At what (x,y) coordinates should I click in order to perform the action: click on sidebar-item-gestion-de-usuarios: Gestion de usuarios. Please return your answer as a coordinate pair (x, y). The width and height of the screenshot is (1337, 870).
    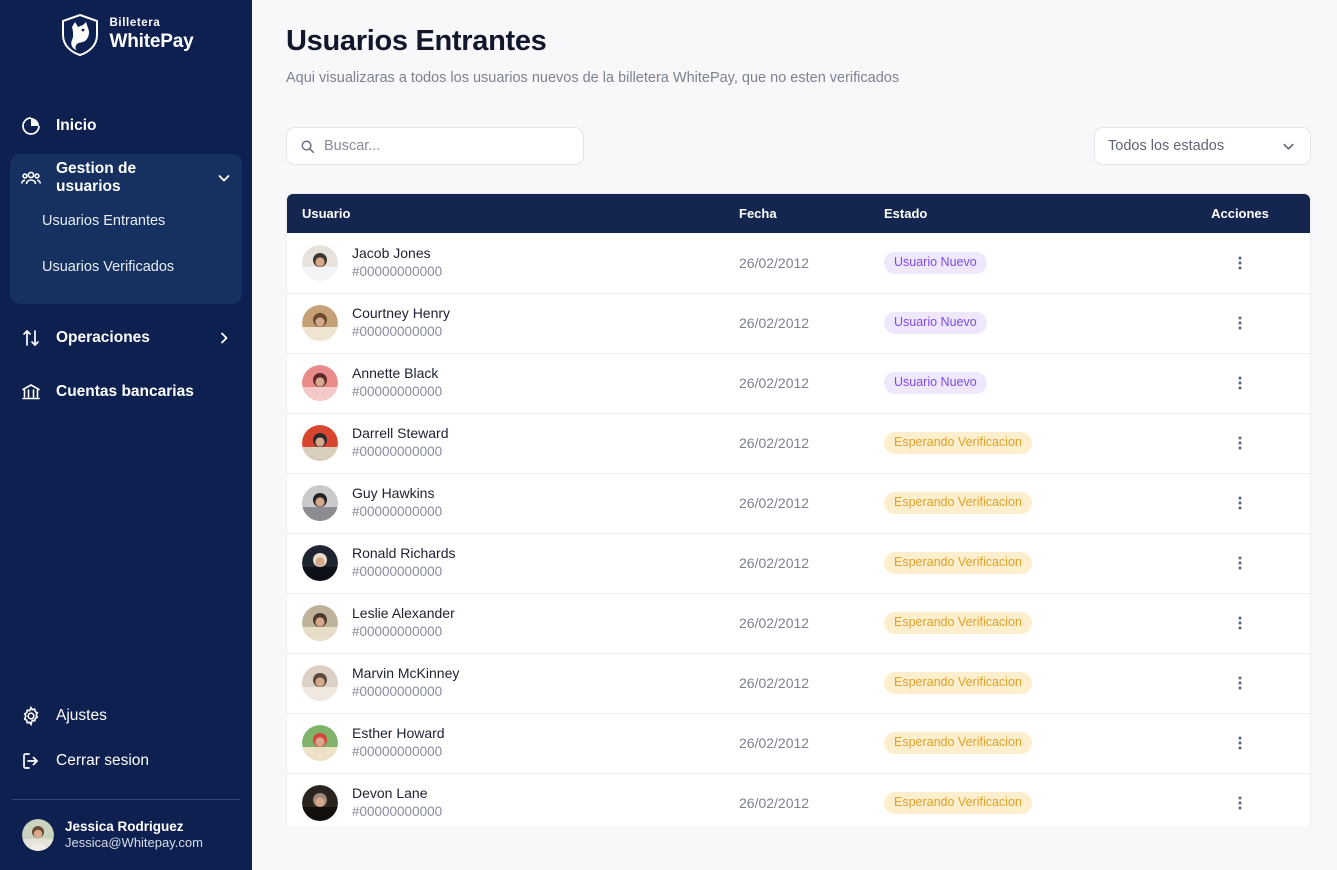
    Looking at the image, I should click on (126, 178).